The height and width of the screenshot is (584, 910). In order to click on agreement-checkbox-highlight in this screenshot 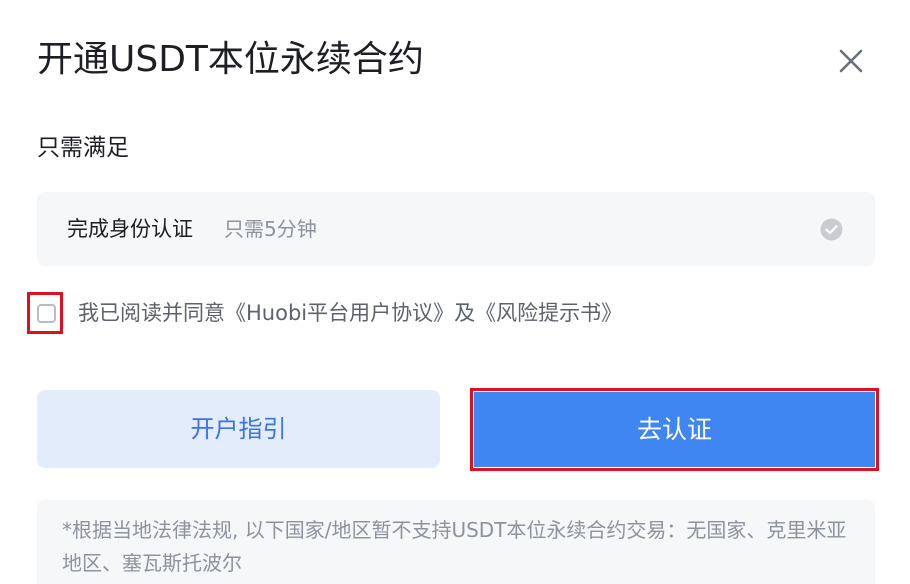, I will do `click(45, 313)`.